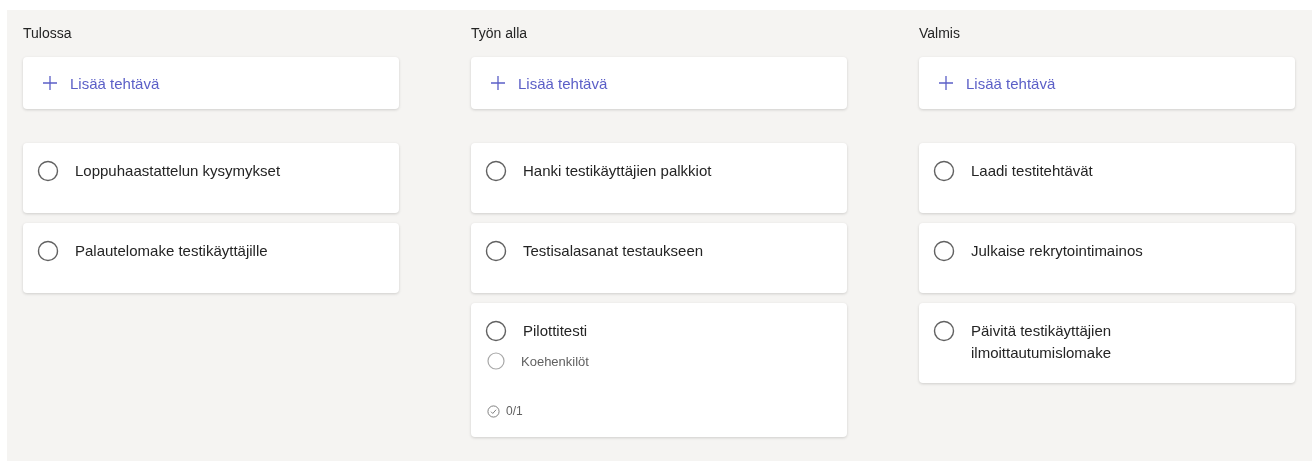 The width and height of the screenshot is (1312, 461). What do you see at coordinates (500, 33) in the screenshot?
I see `column-title: Työn alla` at bounding box center [500, 33].